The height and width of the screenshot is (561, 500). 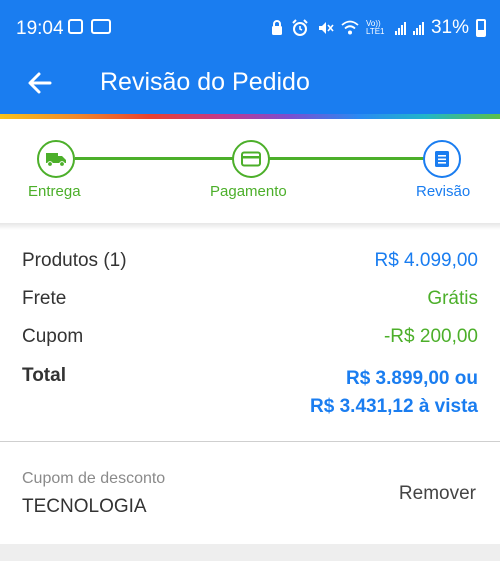 What do you see at coordinates (426, 260) in the screenshot?
I see `products-value: R$ 4.099,00` at bounding box center [426, 260].